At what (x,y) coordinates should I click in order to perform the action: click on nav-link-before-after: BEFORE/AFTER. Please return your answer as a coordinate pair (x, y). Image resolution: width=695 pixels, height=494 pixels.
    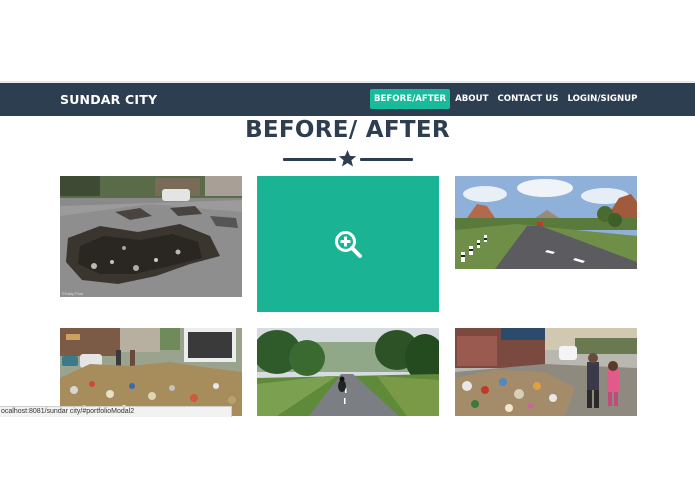
    Looking at the image, I should click on (410, 99).